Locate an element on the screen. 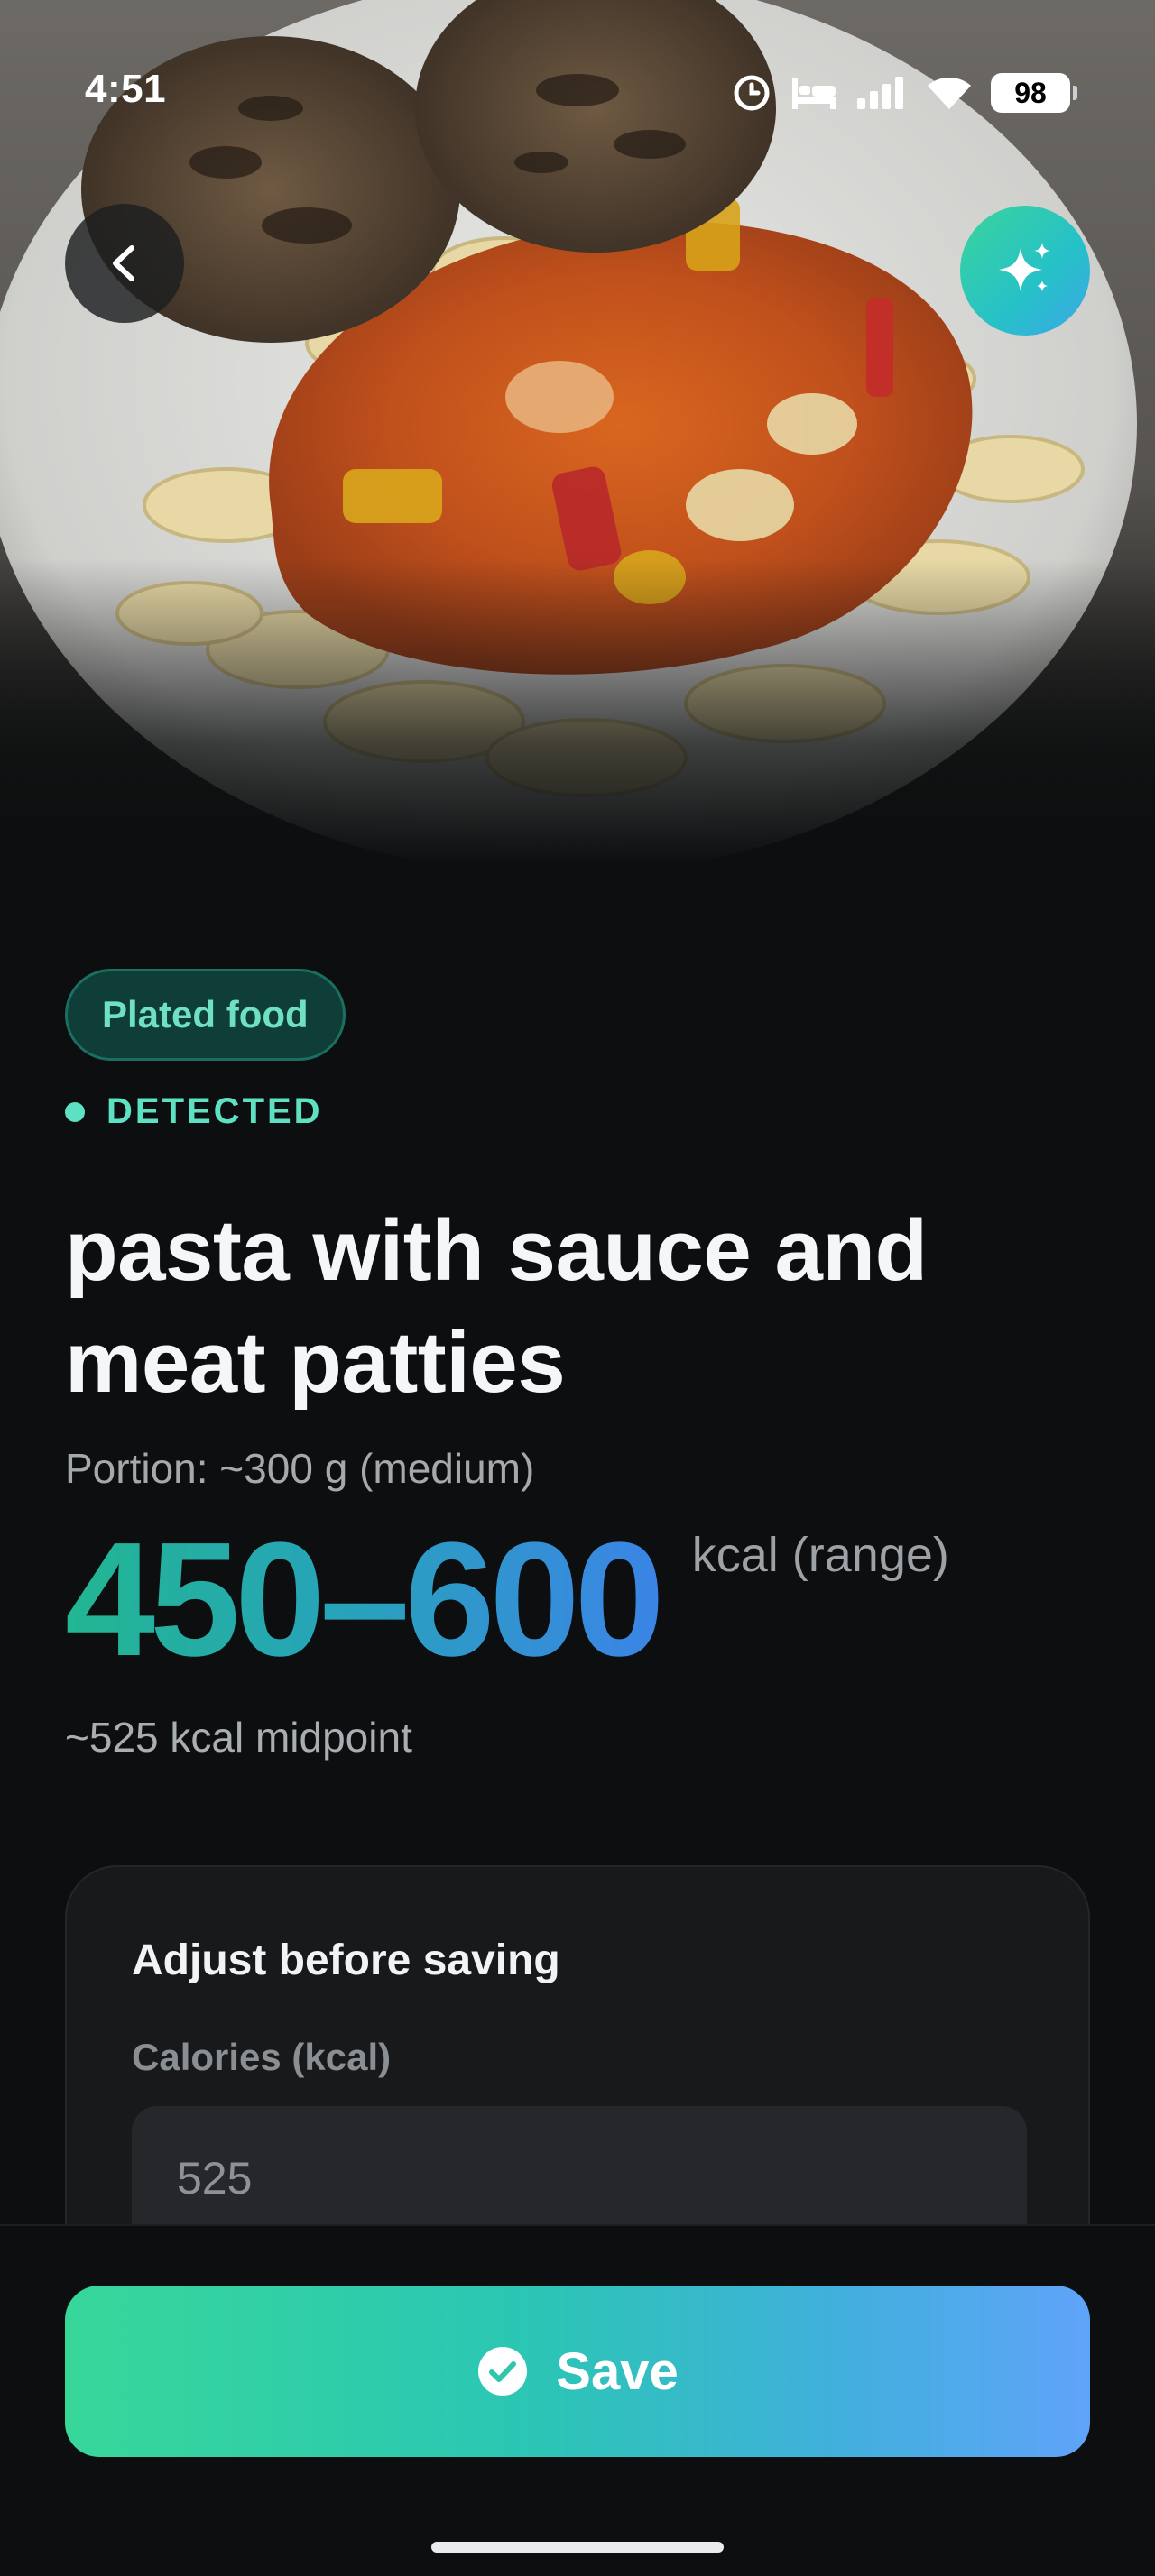 The width and height of the screenshot is (1155, 2576). status-time: 4:51 is located at coordinates (126, 89).